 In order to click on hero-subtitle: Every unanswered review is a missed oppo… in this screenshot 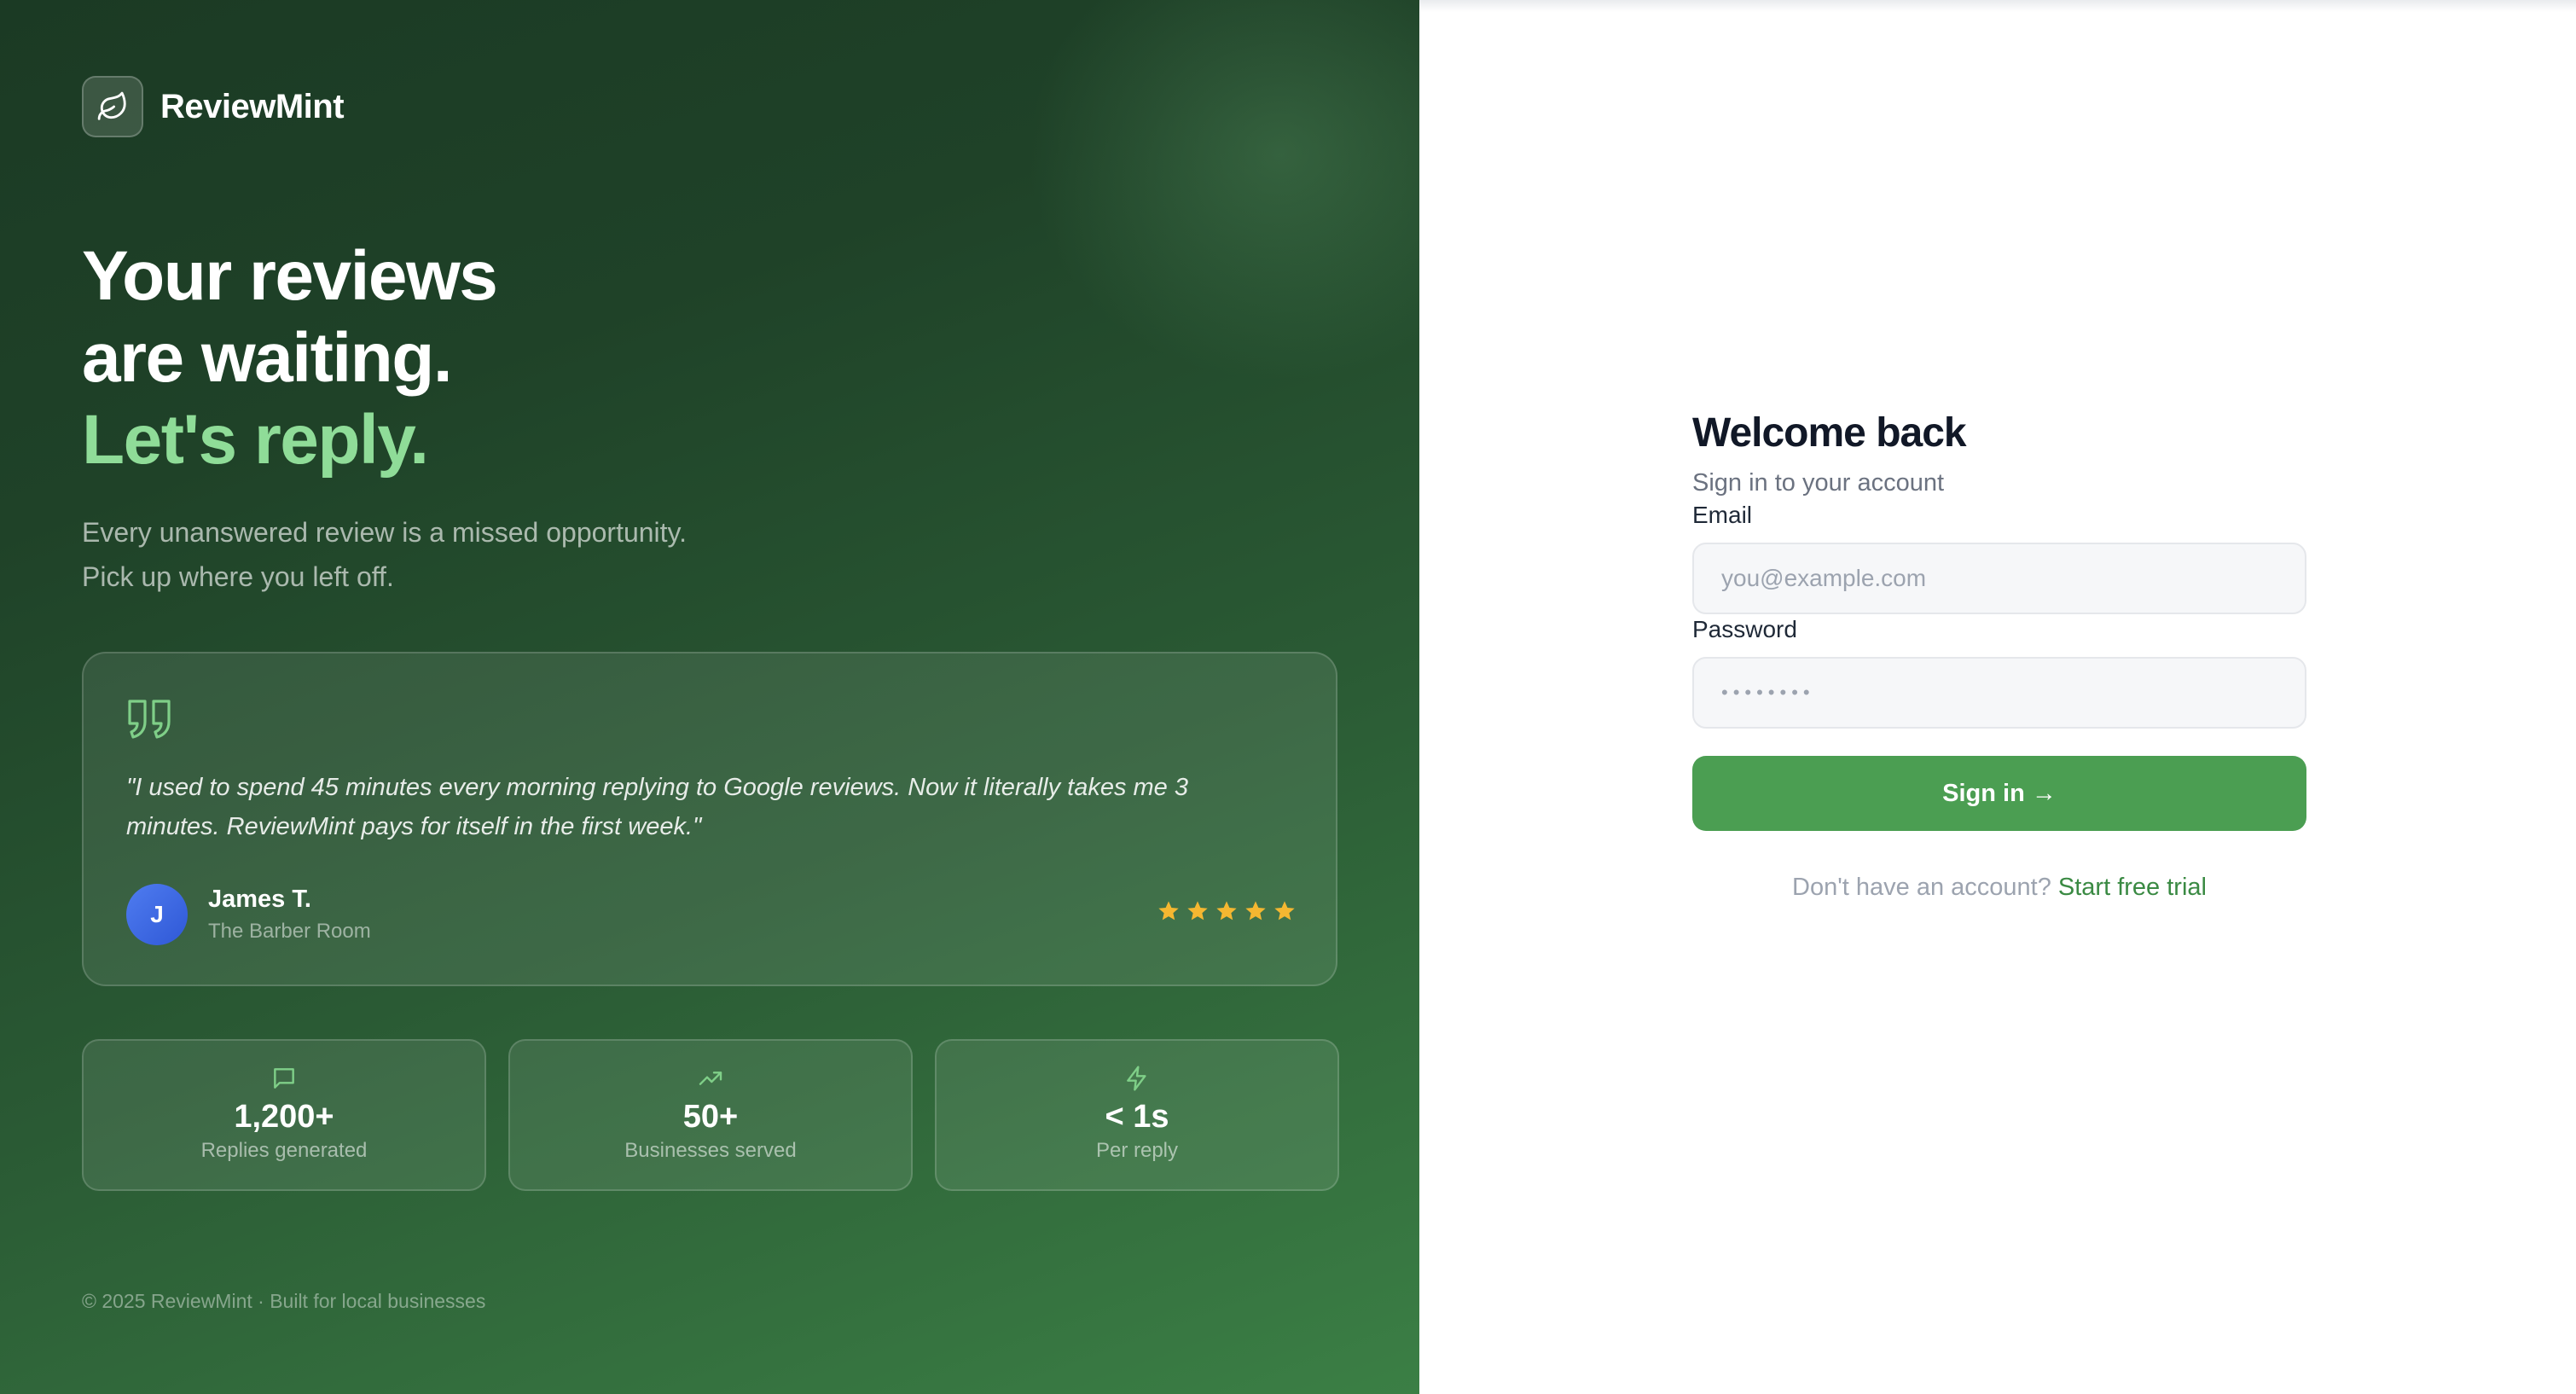, I will do `click(384, 555)`.